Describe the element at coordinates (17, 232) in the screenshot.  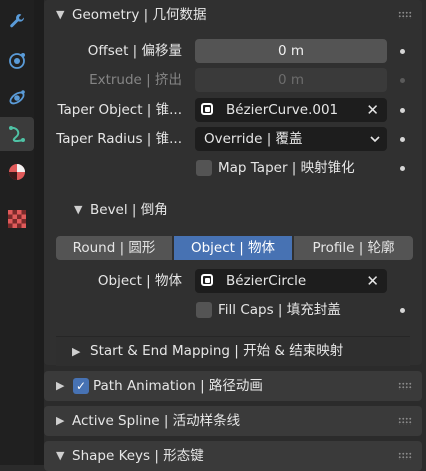
I see `properties-tab-sidebar` at that location.